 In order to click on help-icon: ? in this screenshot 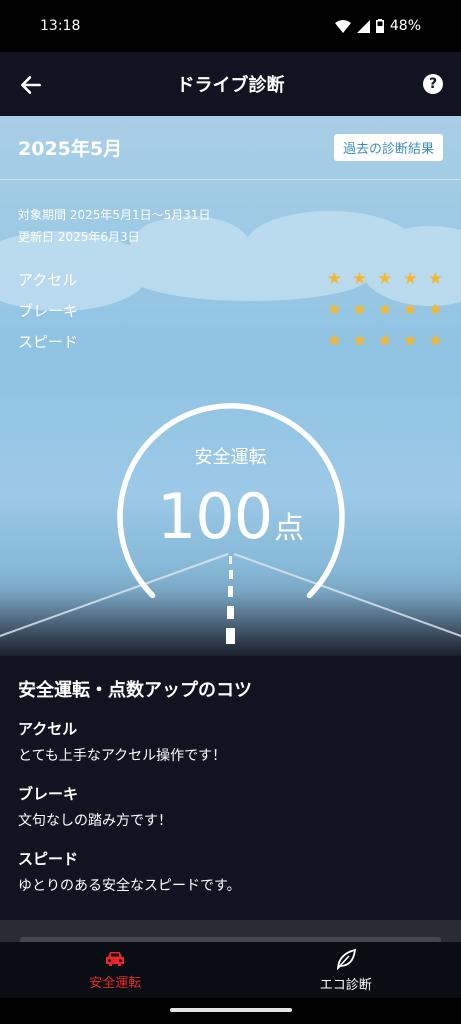, I will do `click(433, 84)`.